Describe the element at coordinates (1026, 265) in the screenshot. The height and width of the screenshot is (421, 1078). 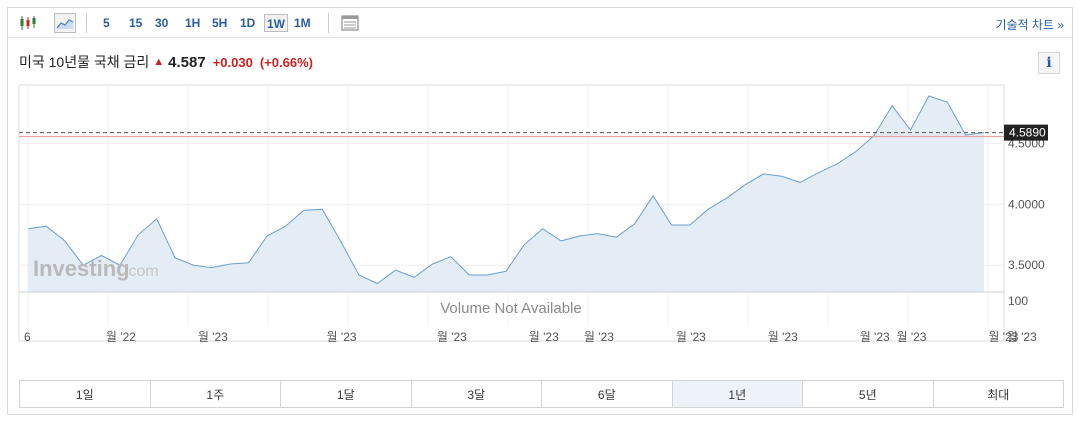
I see `y-tick-label: 3.5000` at that location.